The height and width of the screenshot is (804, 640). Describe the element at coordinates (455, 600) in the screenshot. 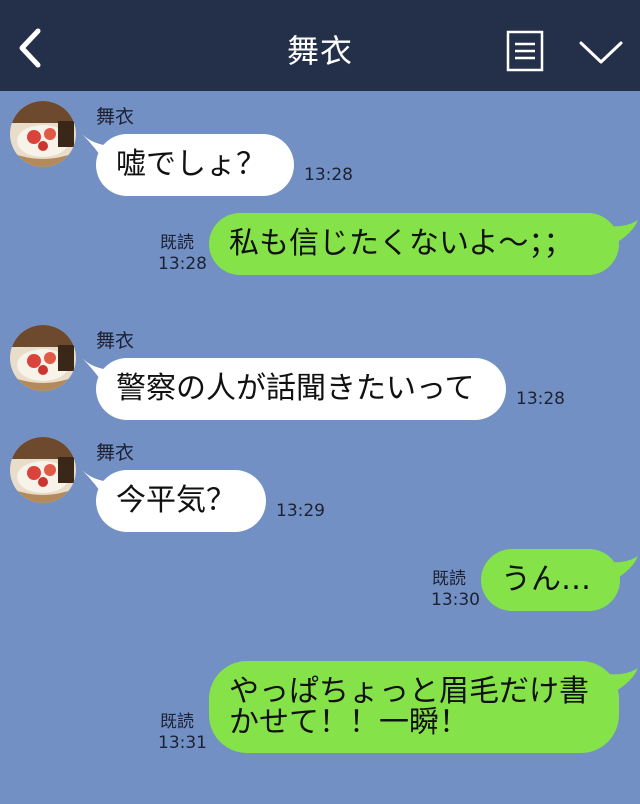

I see `message-time: 13:30` at that location.